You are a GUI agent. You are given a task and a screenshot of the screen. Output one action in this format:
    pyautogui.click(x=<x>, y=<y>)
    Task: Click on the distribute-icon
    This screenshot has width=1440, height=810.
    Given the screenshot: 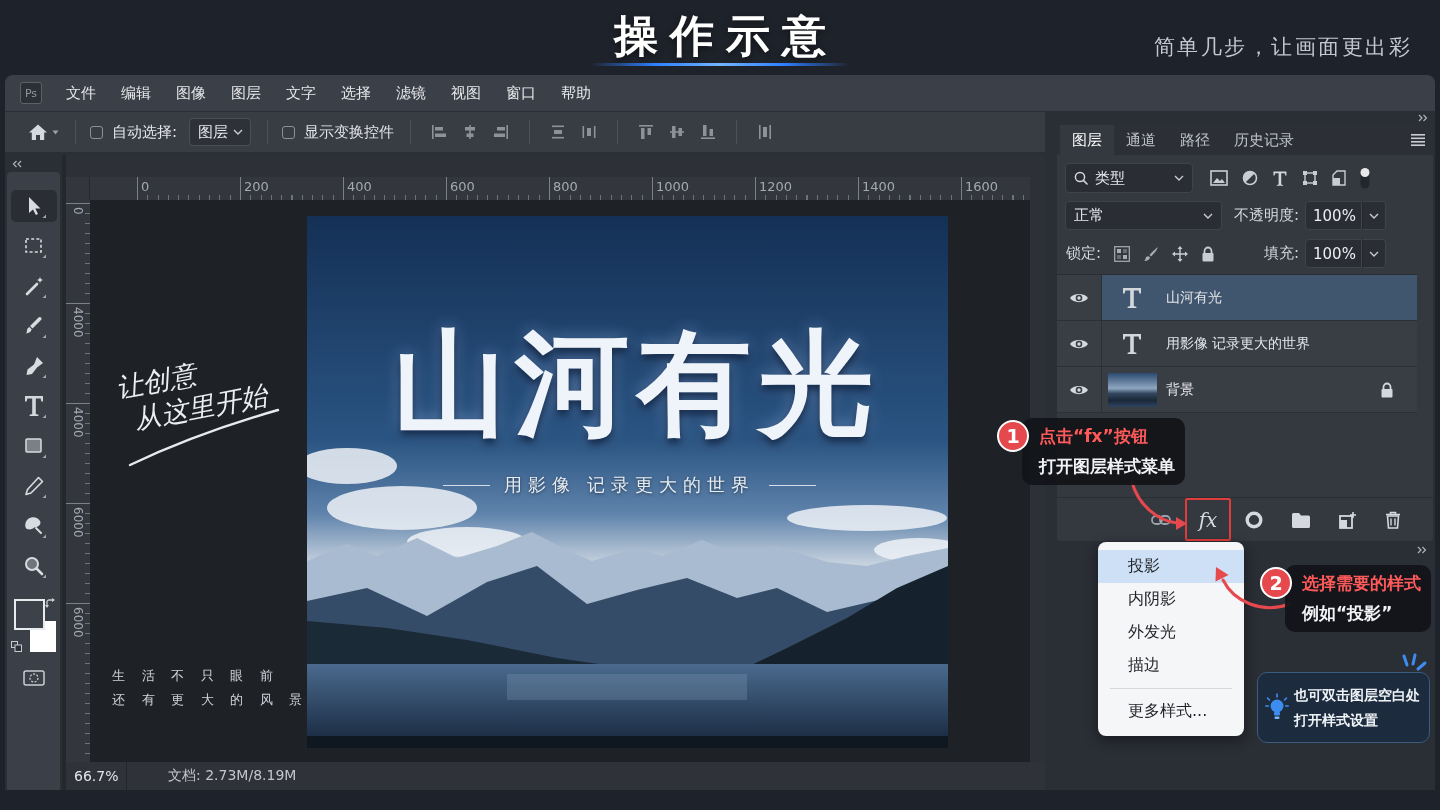 What is the action you would take?
    pyautogui.click(x=765, y=132)
    